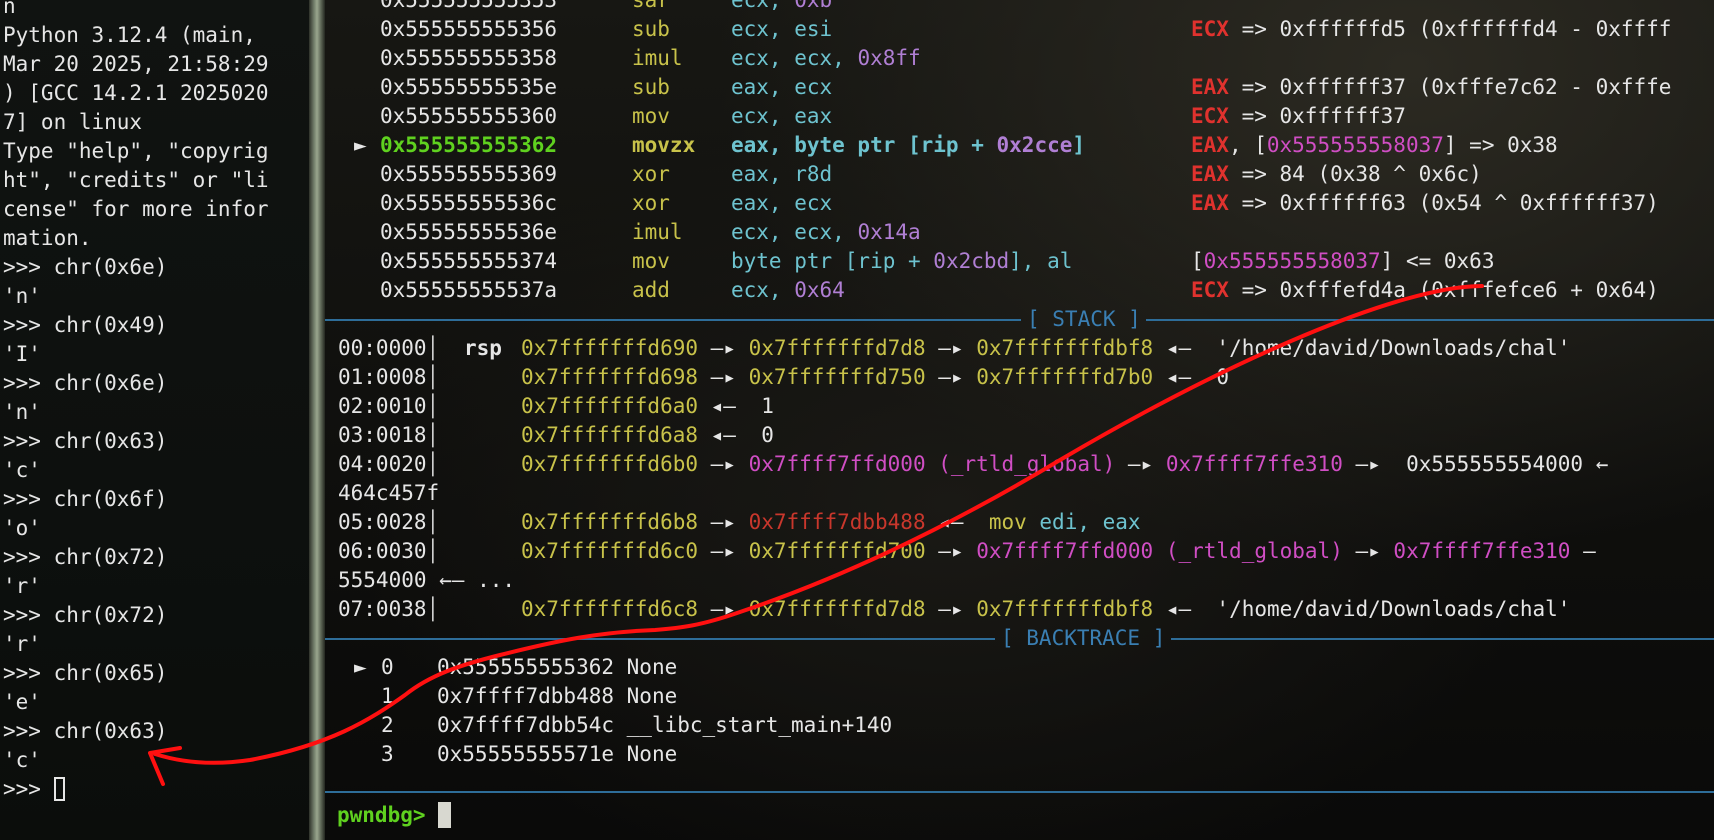 Image resolution: width=1714 pixels, height=840 pixels. Describe the element at coordinates (382, 522) in the screenshot. I see `stack-offset: 05:0028` at that location.